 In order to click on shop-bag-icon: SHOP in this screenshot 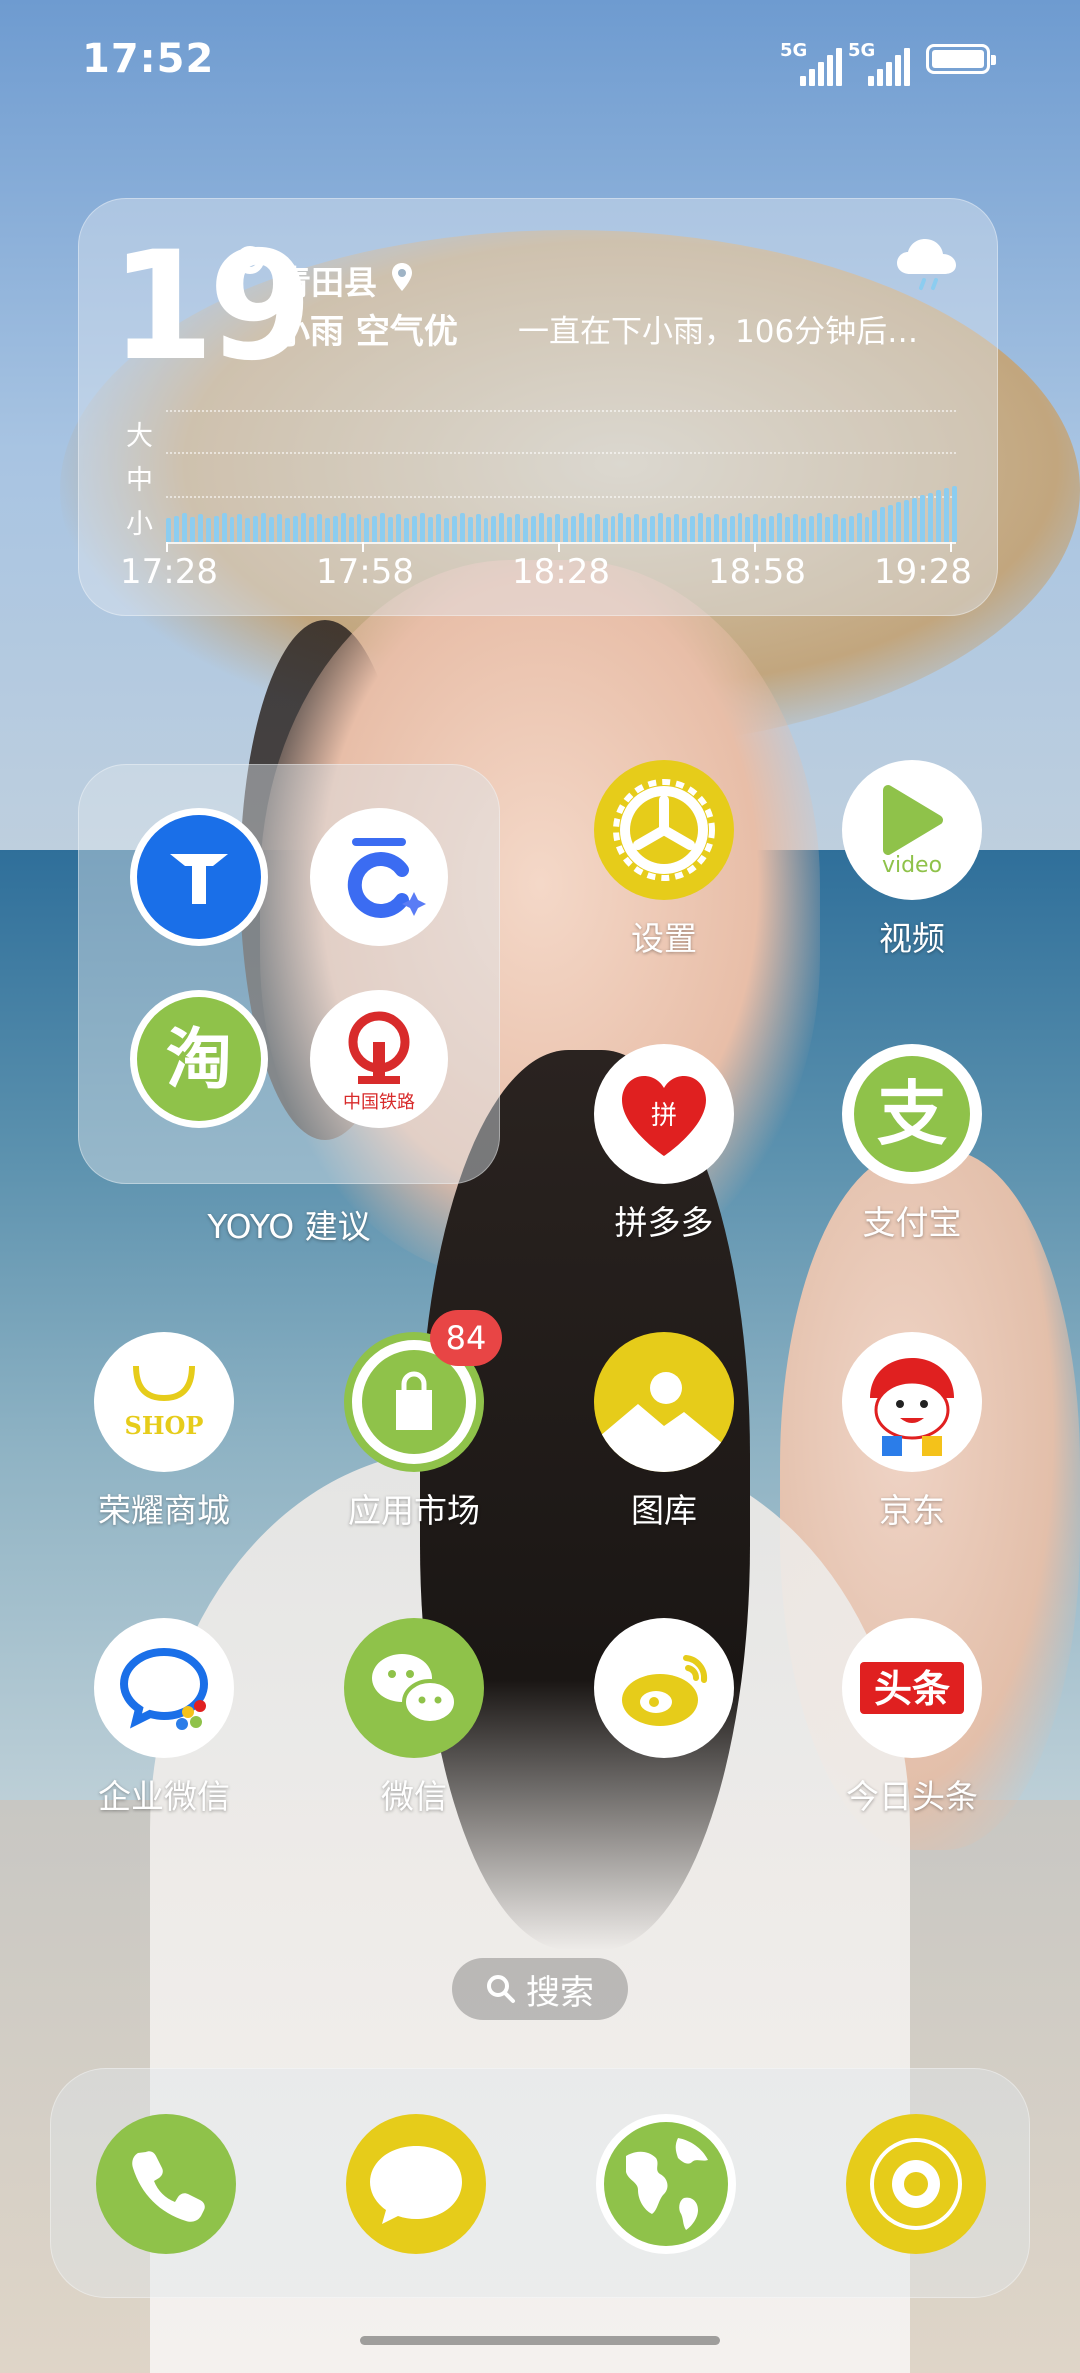, I will do `click(164, 1402)`.